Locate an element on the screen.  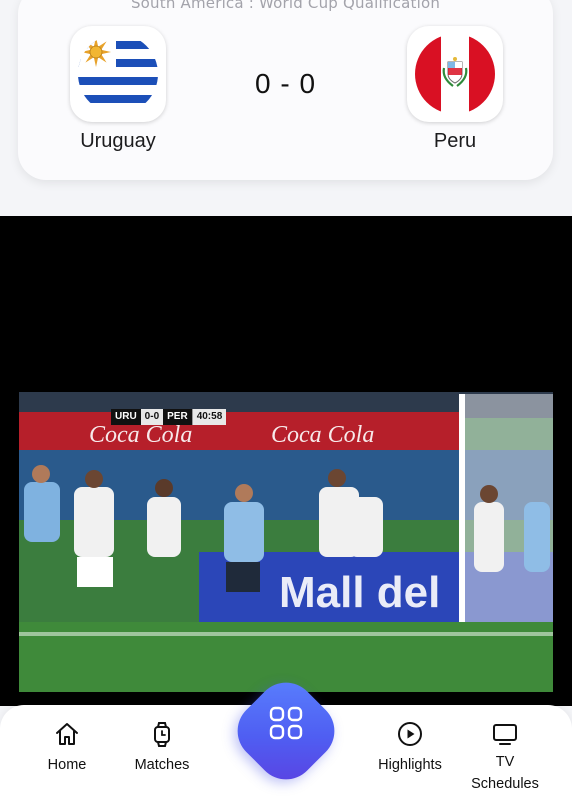
nav-home: Home is located at coordinates (67, 747).